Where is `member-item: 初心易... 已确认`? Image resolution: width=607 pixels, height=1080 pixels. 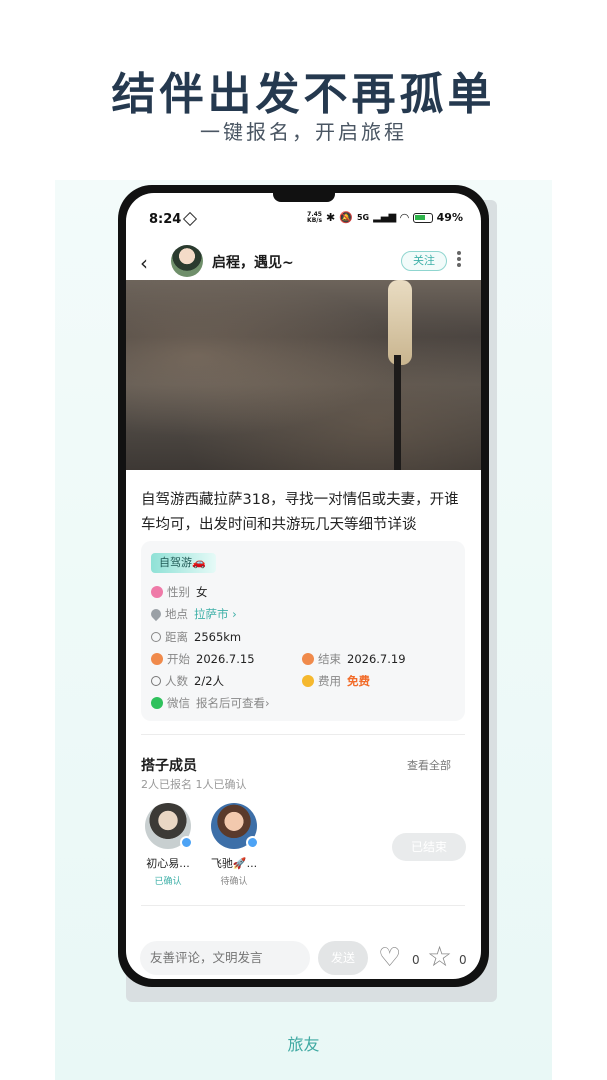
member-item: 初心易... 已确认 is located at coordinates (168, 845).